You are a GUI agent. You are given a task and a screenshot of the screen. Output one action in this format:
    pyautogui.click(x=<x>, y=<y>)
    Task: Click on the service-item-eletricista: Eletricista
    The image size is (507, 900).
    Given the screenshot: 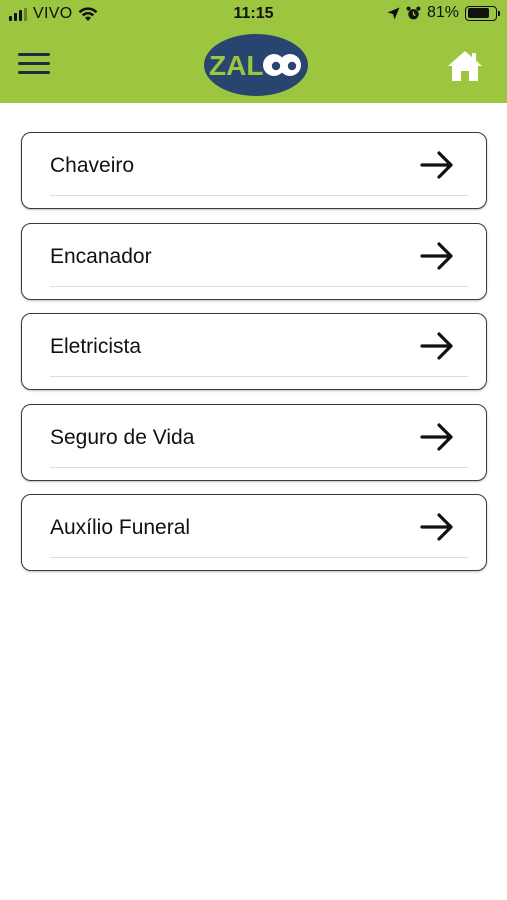 What is the action you would take?
    pyautogui.click(x=254, y=351)
    